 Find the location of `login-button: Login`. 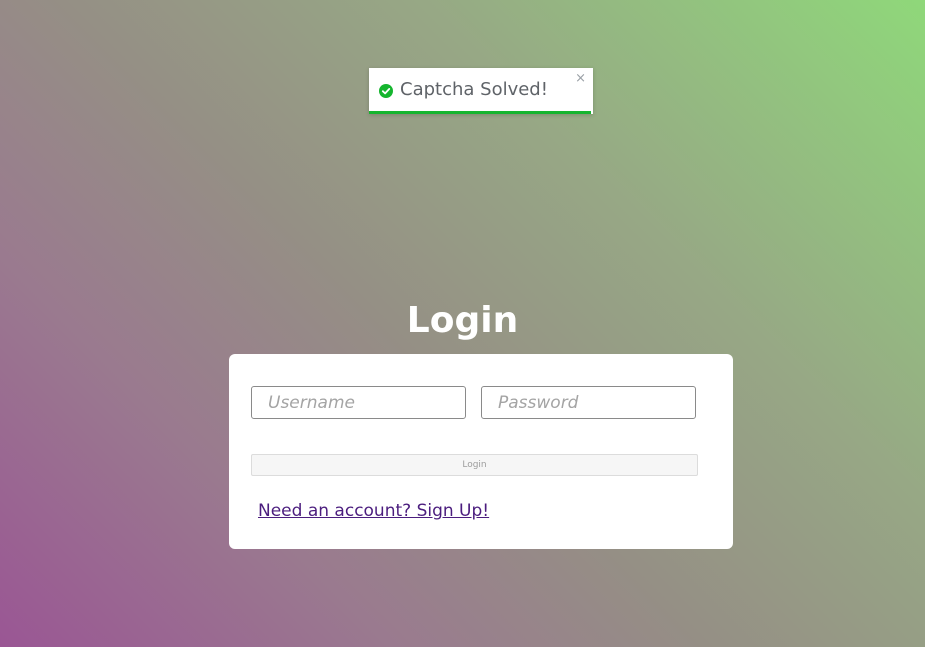

login-button: Login is located at coordinates (474, 465).